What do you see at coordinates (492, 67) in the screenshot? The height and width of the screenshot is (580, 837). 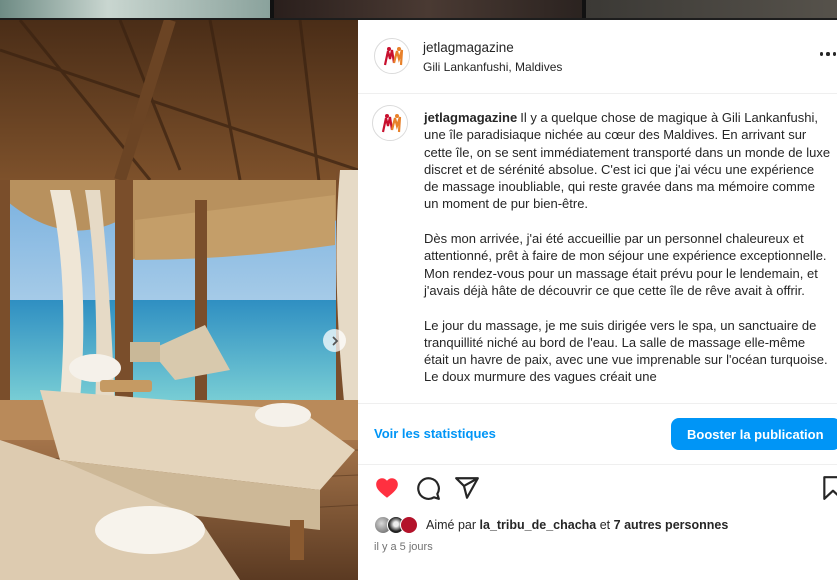 I see `post-location: Gili Lankanfushi, Maldives` at bounding box center [492, 67].